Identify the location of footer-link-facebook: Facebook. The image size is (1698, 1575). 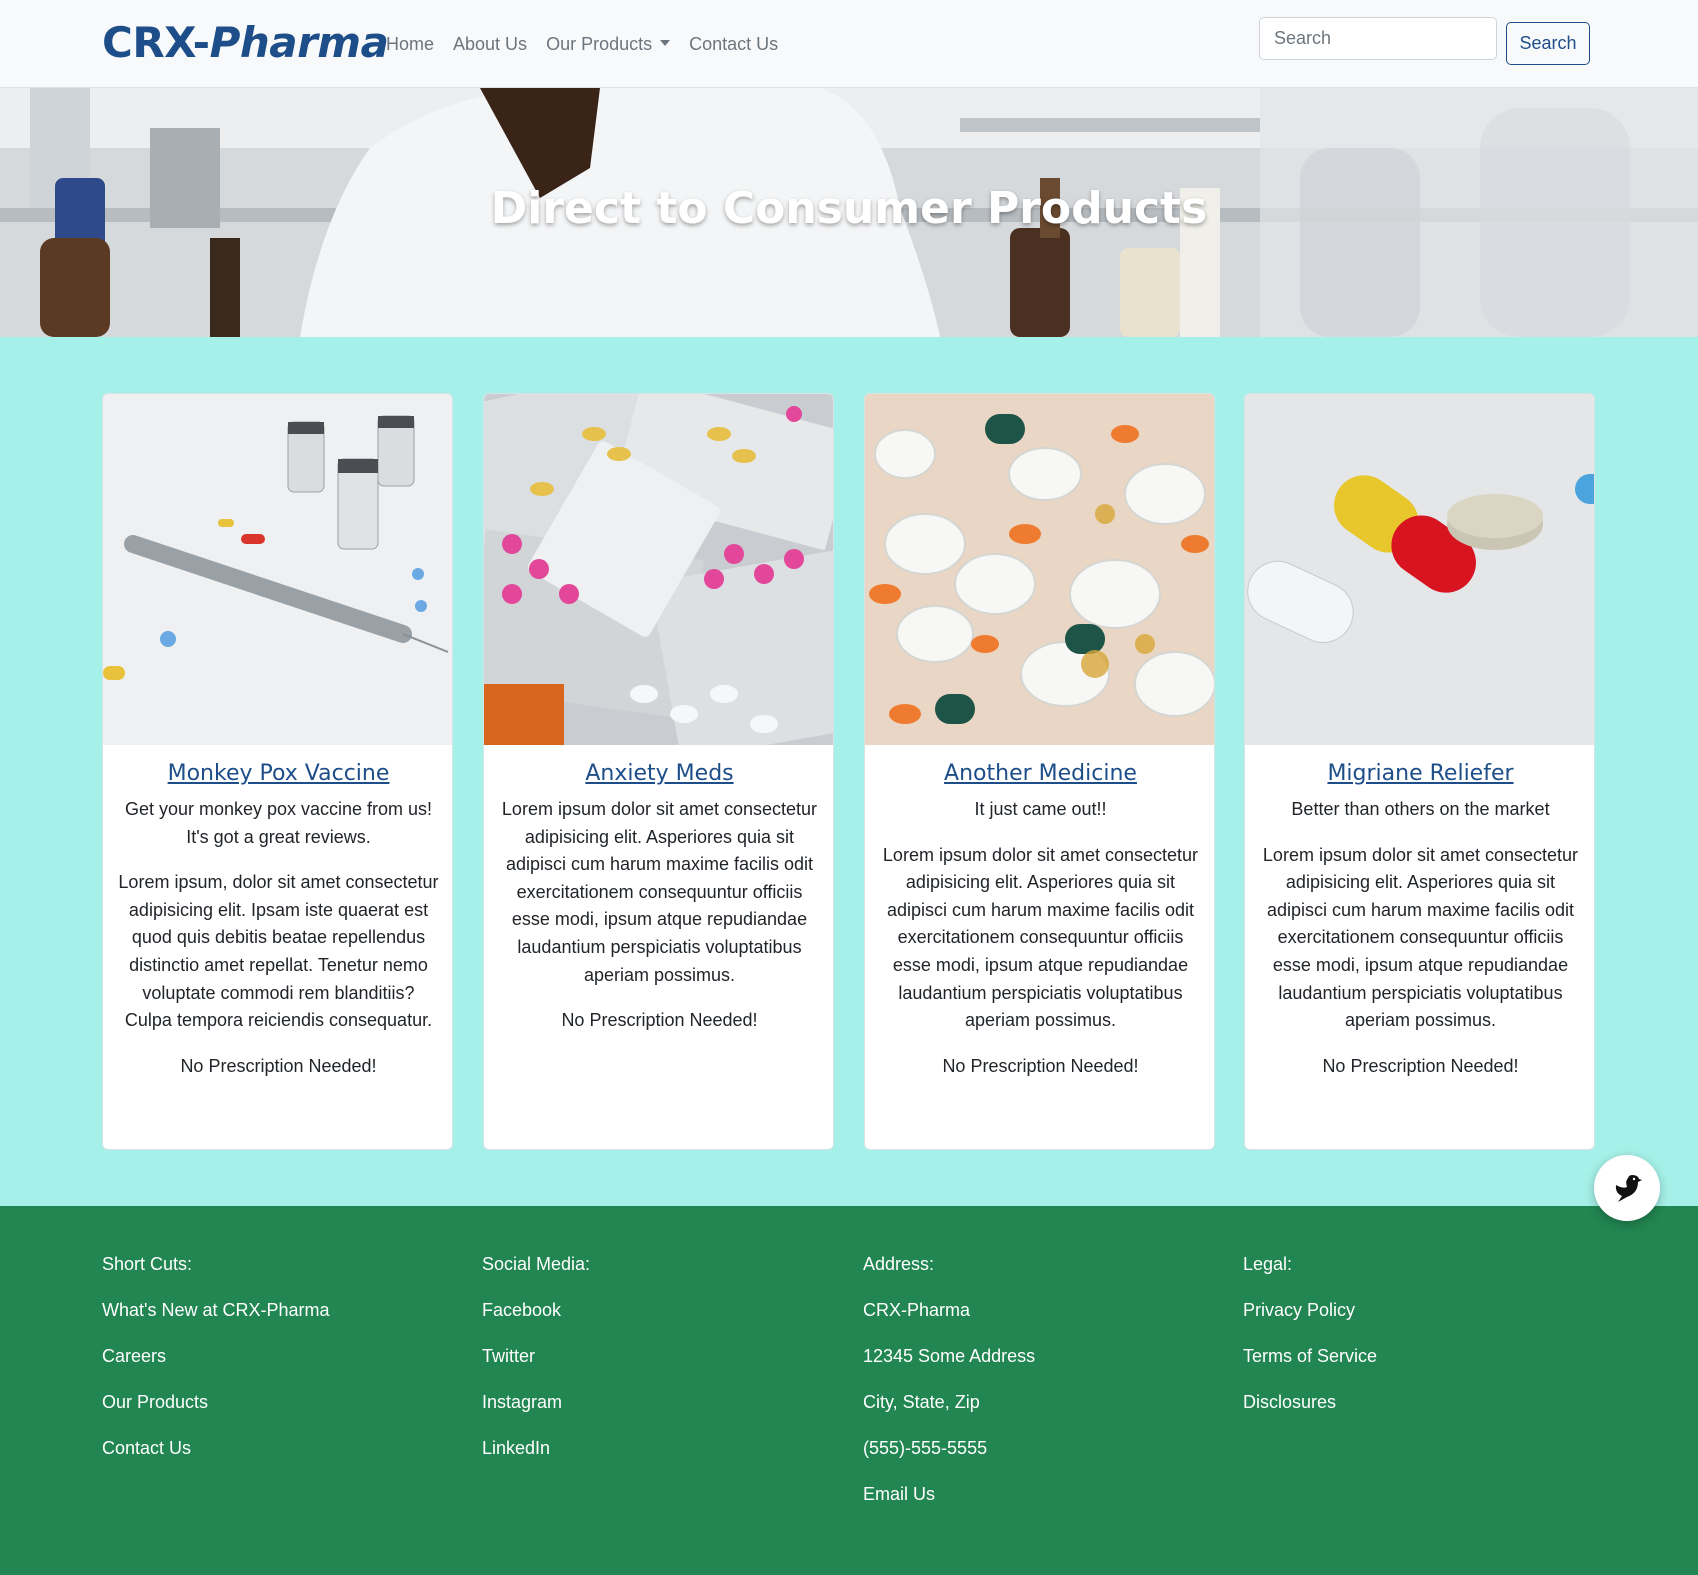
(536, 1323).